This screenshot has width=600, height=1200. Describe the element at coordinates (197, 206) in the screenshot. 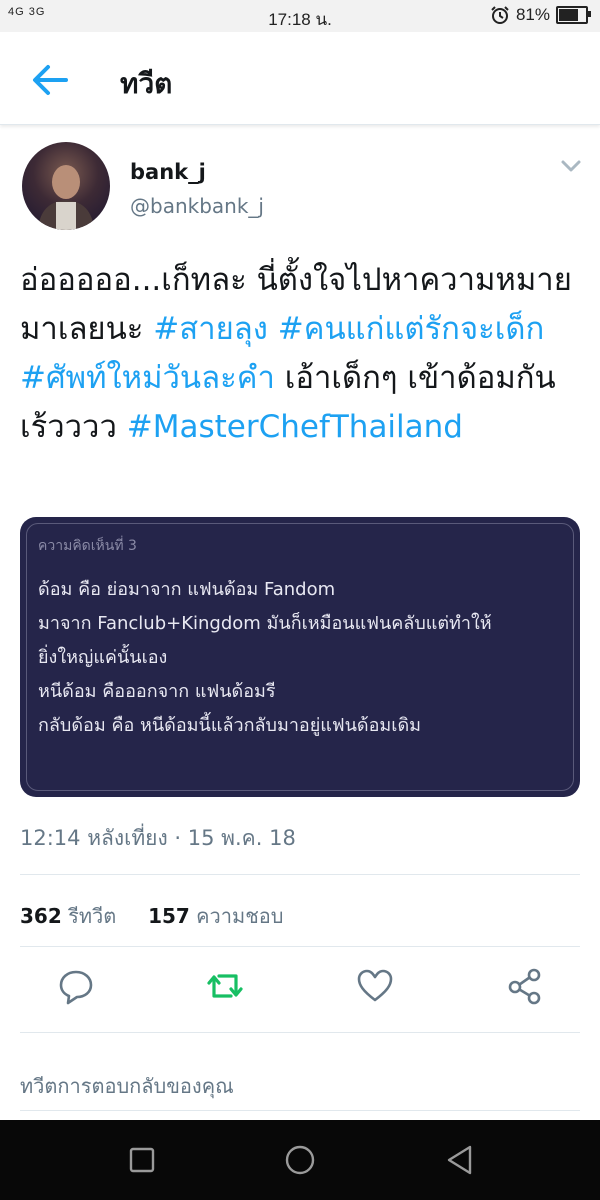

I see `author-handle: @bankbank_j` at that location.